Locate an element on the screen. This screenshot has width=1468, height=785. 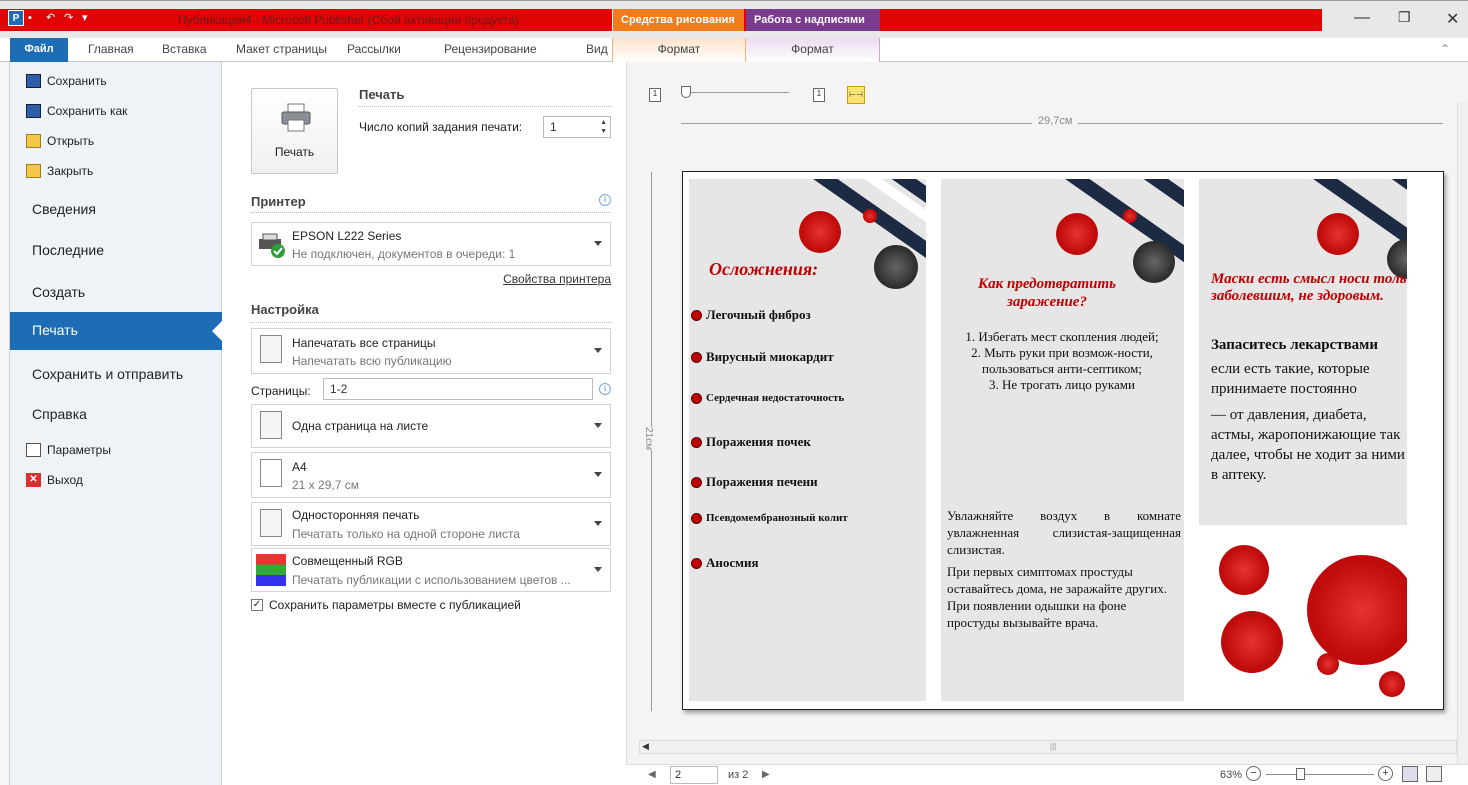
save-command: Сохранить is located at coordinates (66, 81).